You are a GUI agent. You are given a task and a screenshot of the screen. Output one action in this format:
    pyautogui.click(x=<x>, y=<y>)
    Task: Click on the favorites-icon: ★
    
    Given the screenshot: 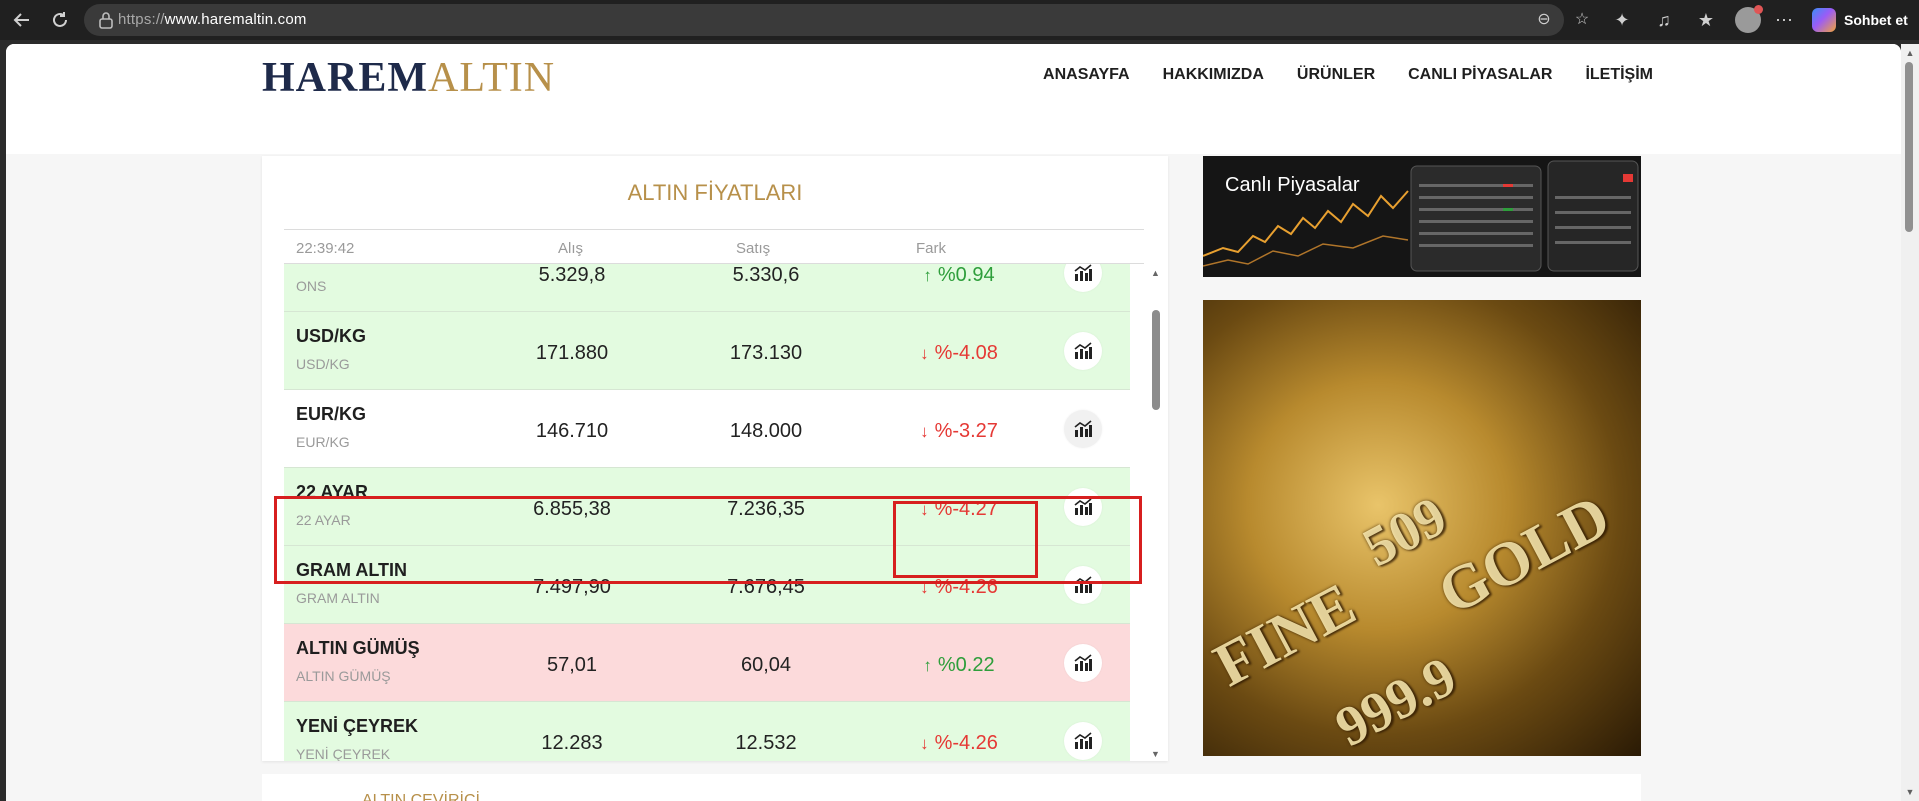 What is the action you would take?
    pyautogui.click(x=1706, y=20)
    